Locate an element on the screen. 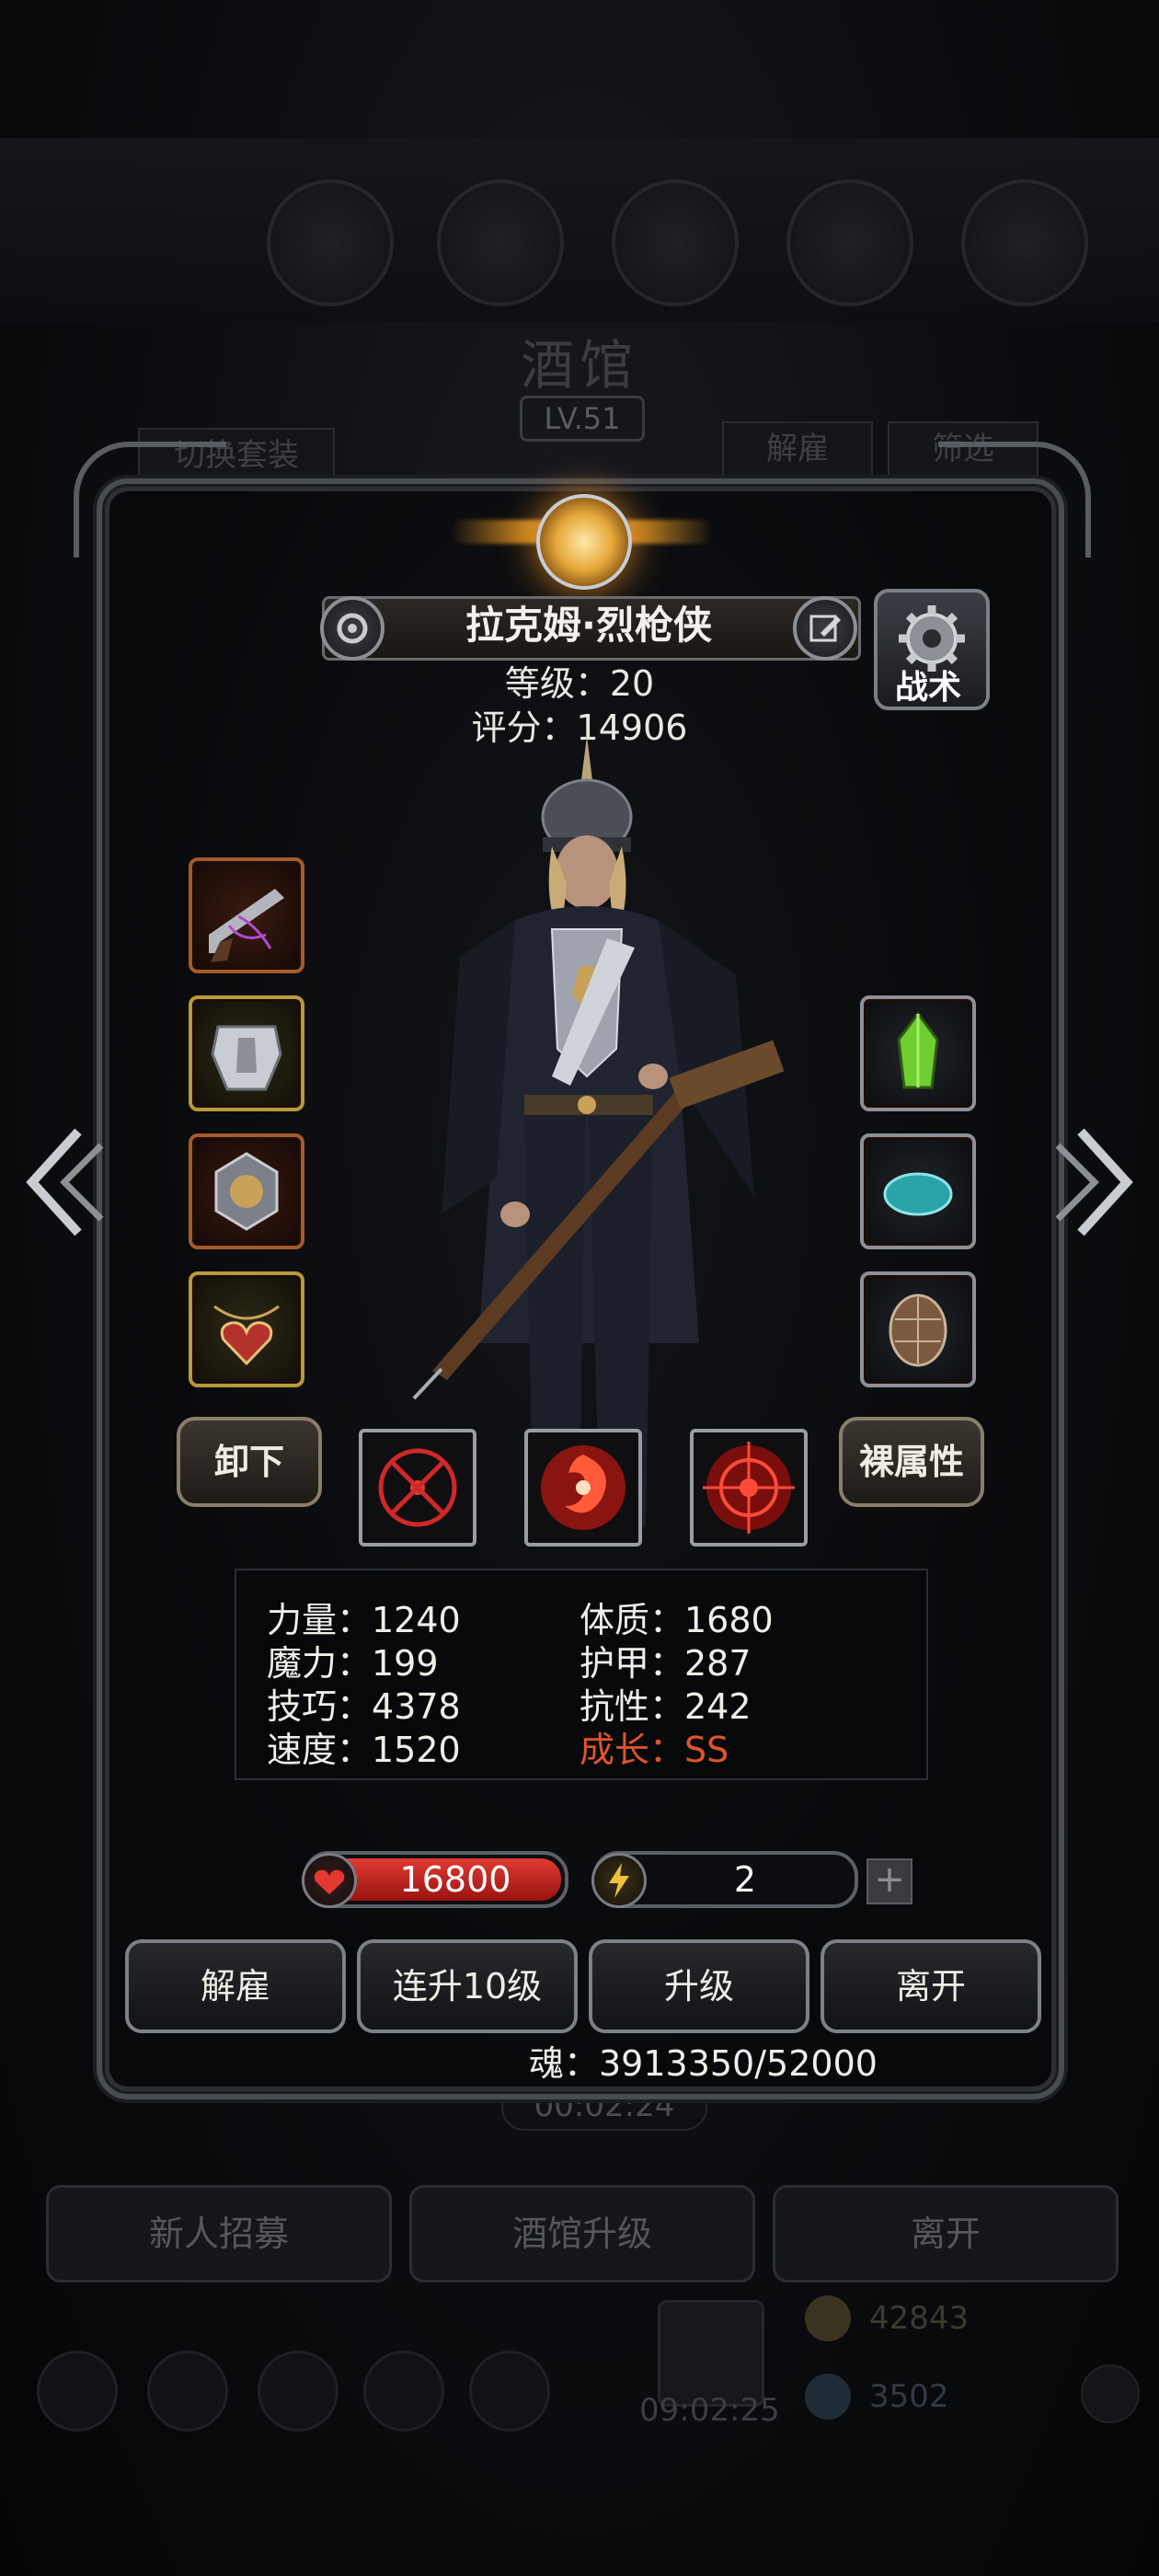 The height and width of the screenshot is (2576, 1159). target-icon is located at coordinates (749, 1488).